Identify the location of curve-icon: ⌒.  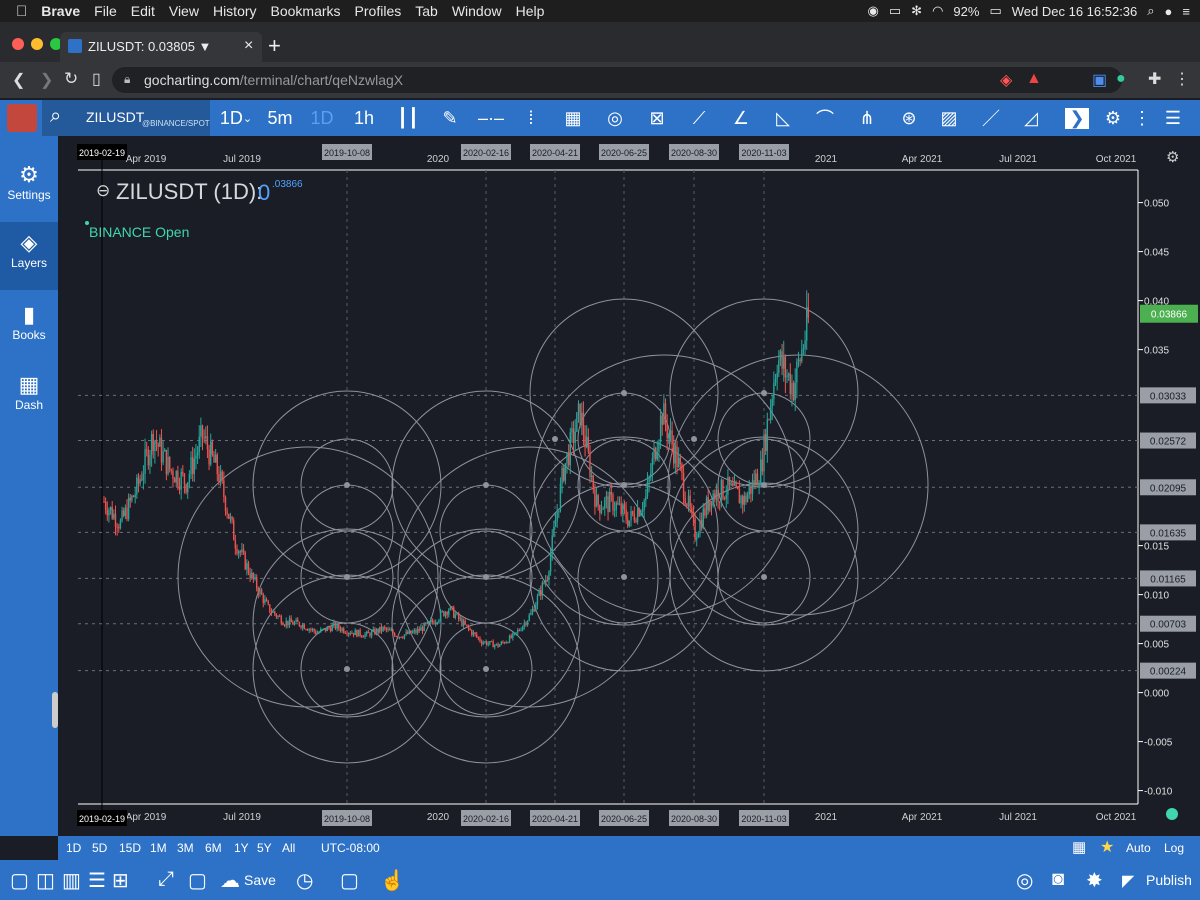
(825, 118).